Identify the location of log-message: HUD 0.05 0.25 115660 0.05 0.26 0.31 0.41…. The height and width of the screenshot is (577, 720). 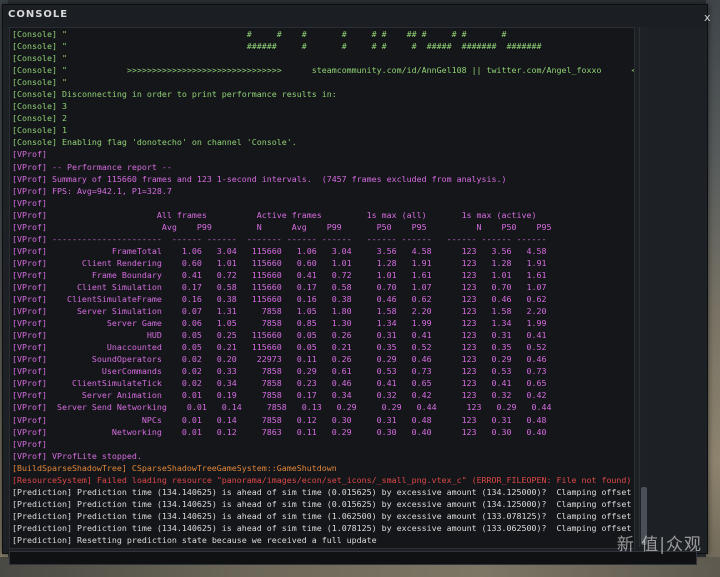
(296, 335).